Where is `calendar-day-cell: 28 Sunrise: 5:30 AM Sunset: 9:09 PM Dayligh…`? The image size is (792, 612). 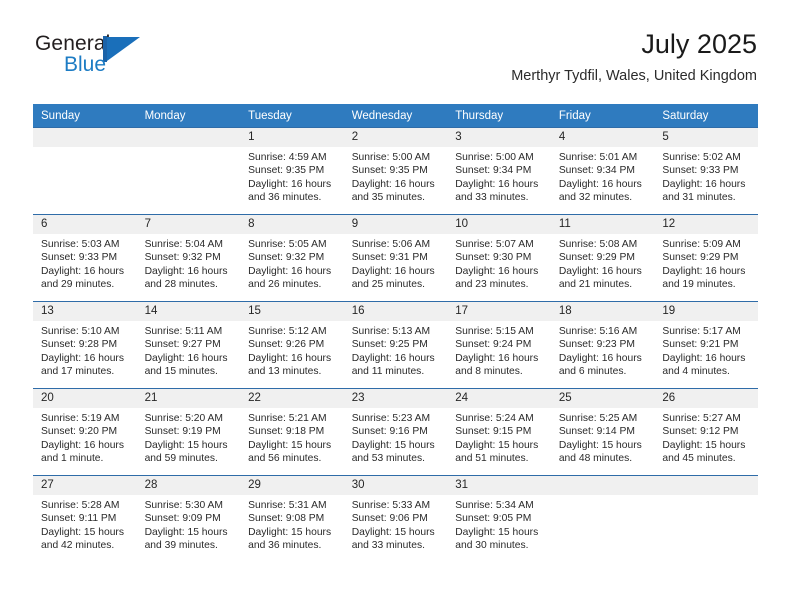 calendar-day-cell: 28 Sunrise: 5:30 AM Sunset: 9:09 PM Dayligh… is located at coordinates (188, 518).